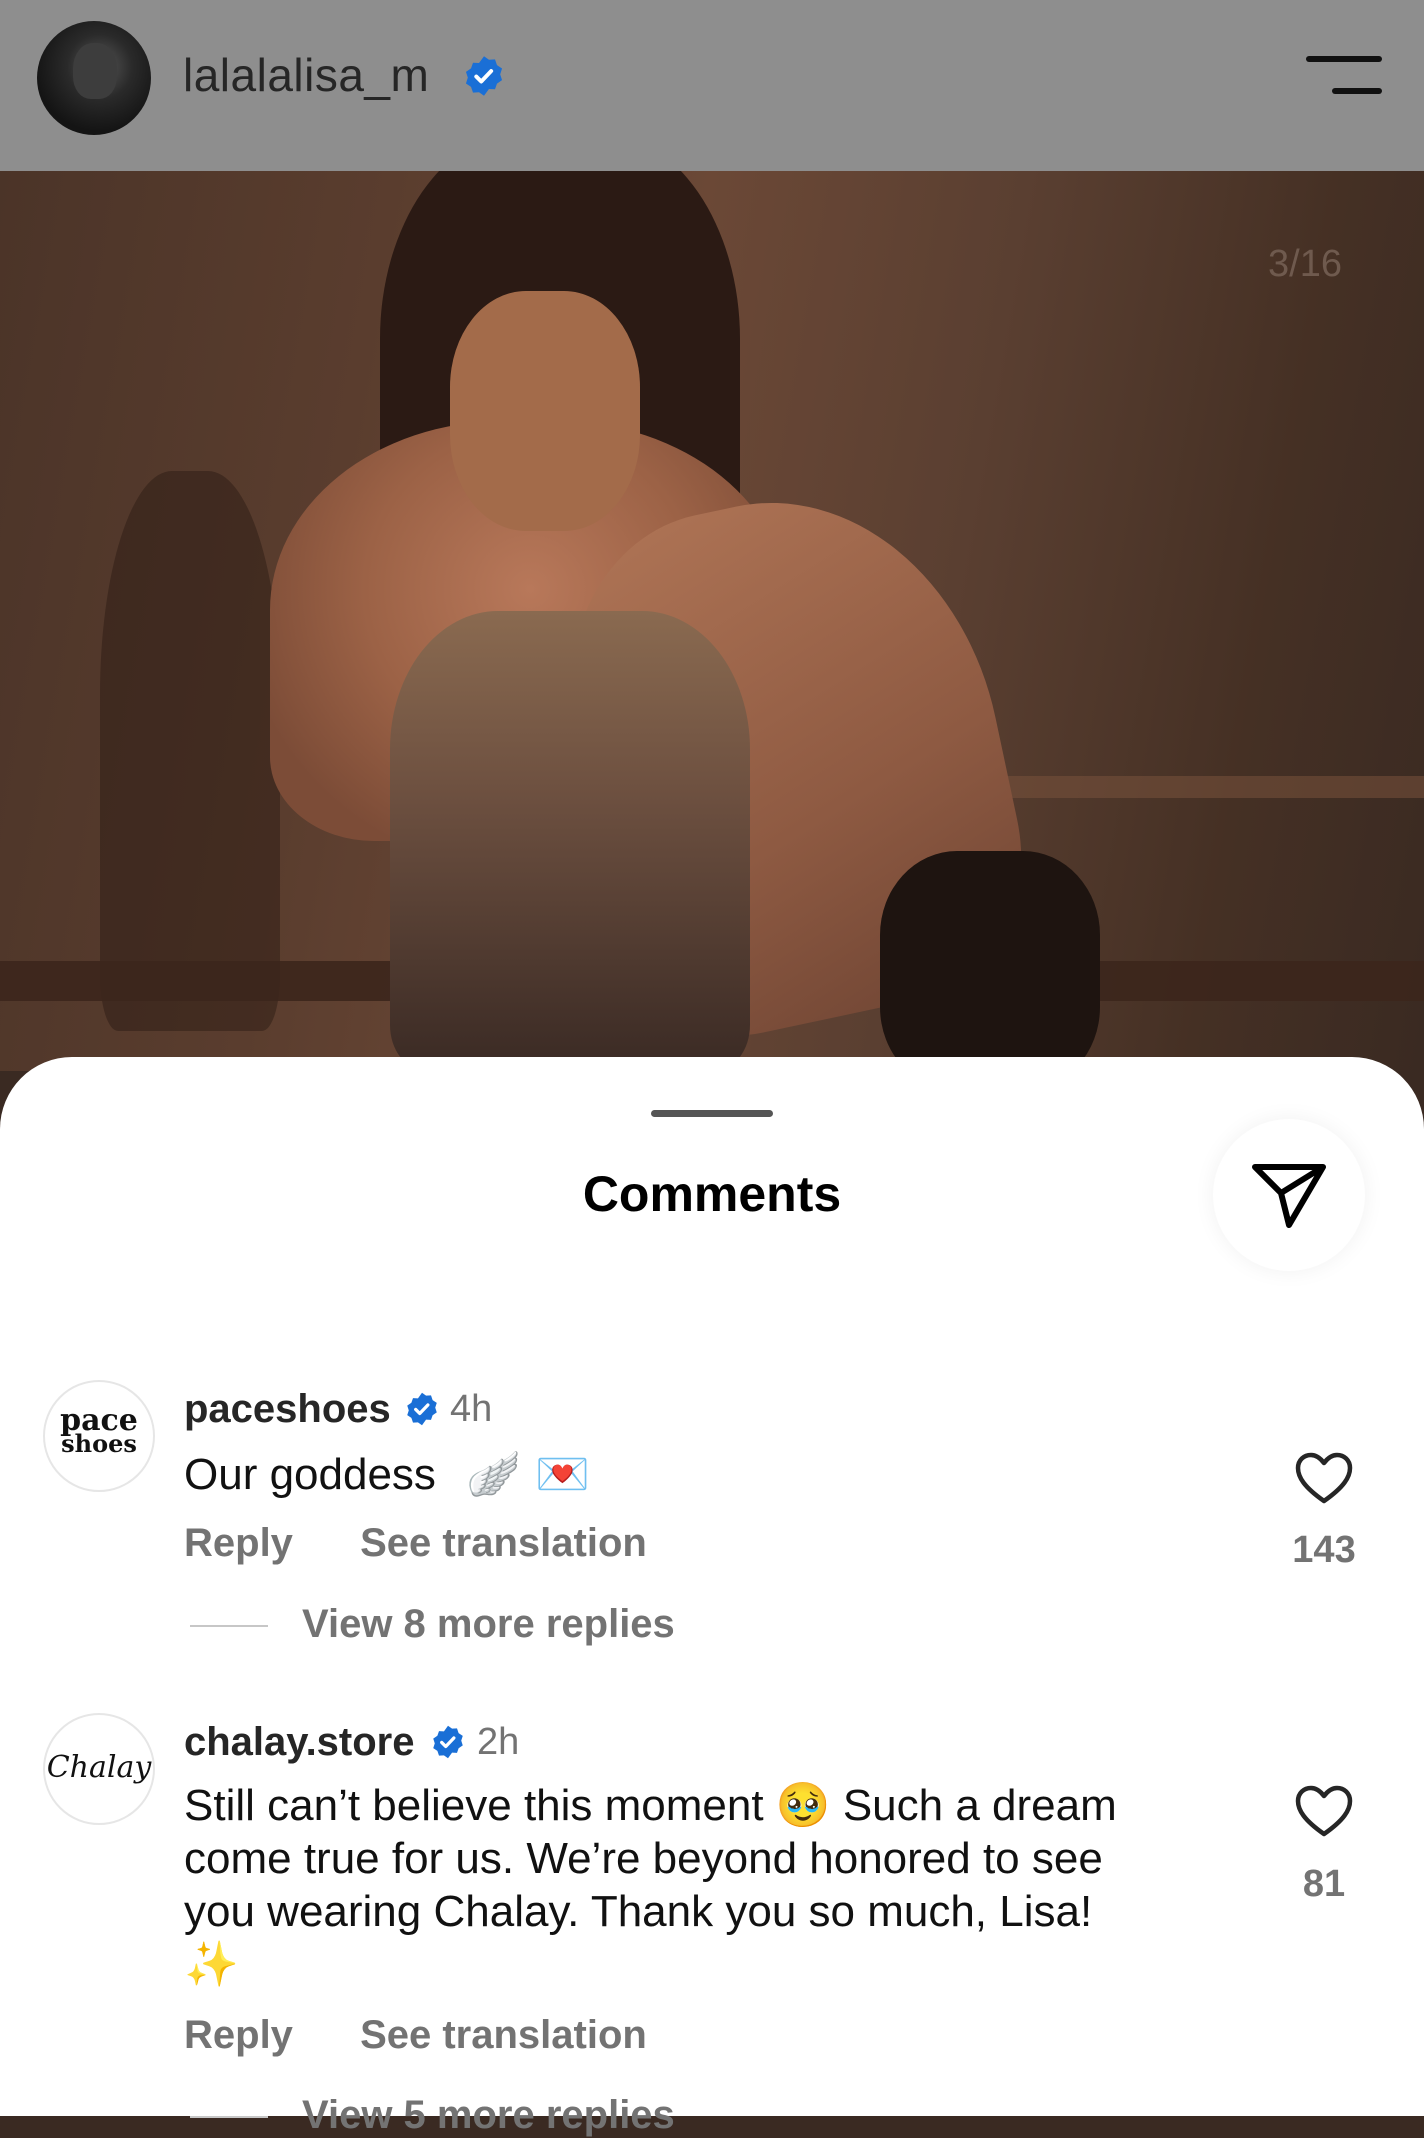 This screenshot has height=2138, width=1424. Describe the element at coordinates (498, 1742) in the screenshot. I see `comment-time: 2h` at that location.